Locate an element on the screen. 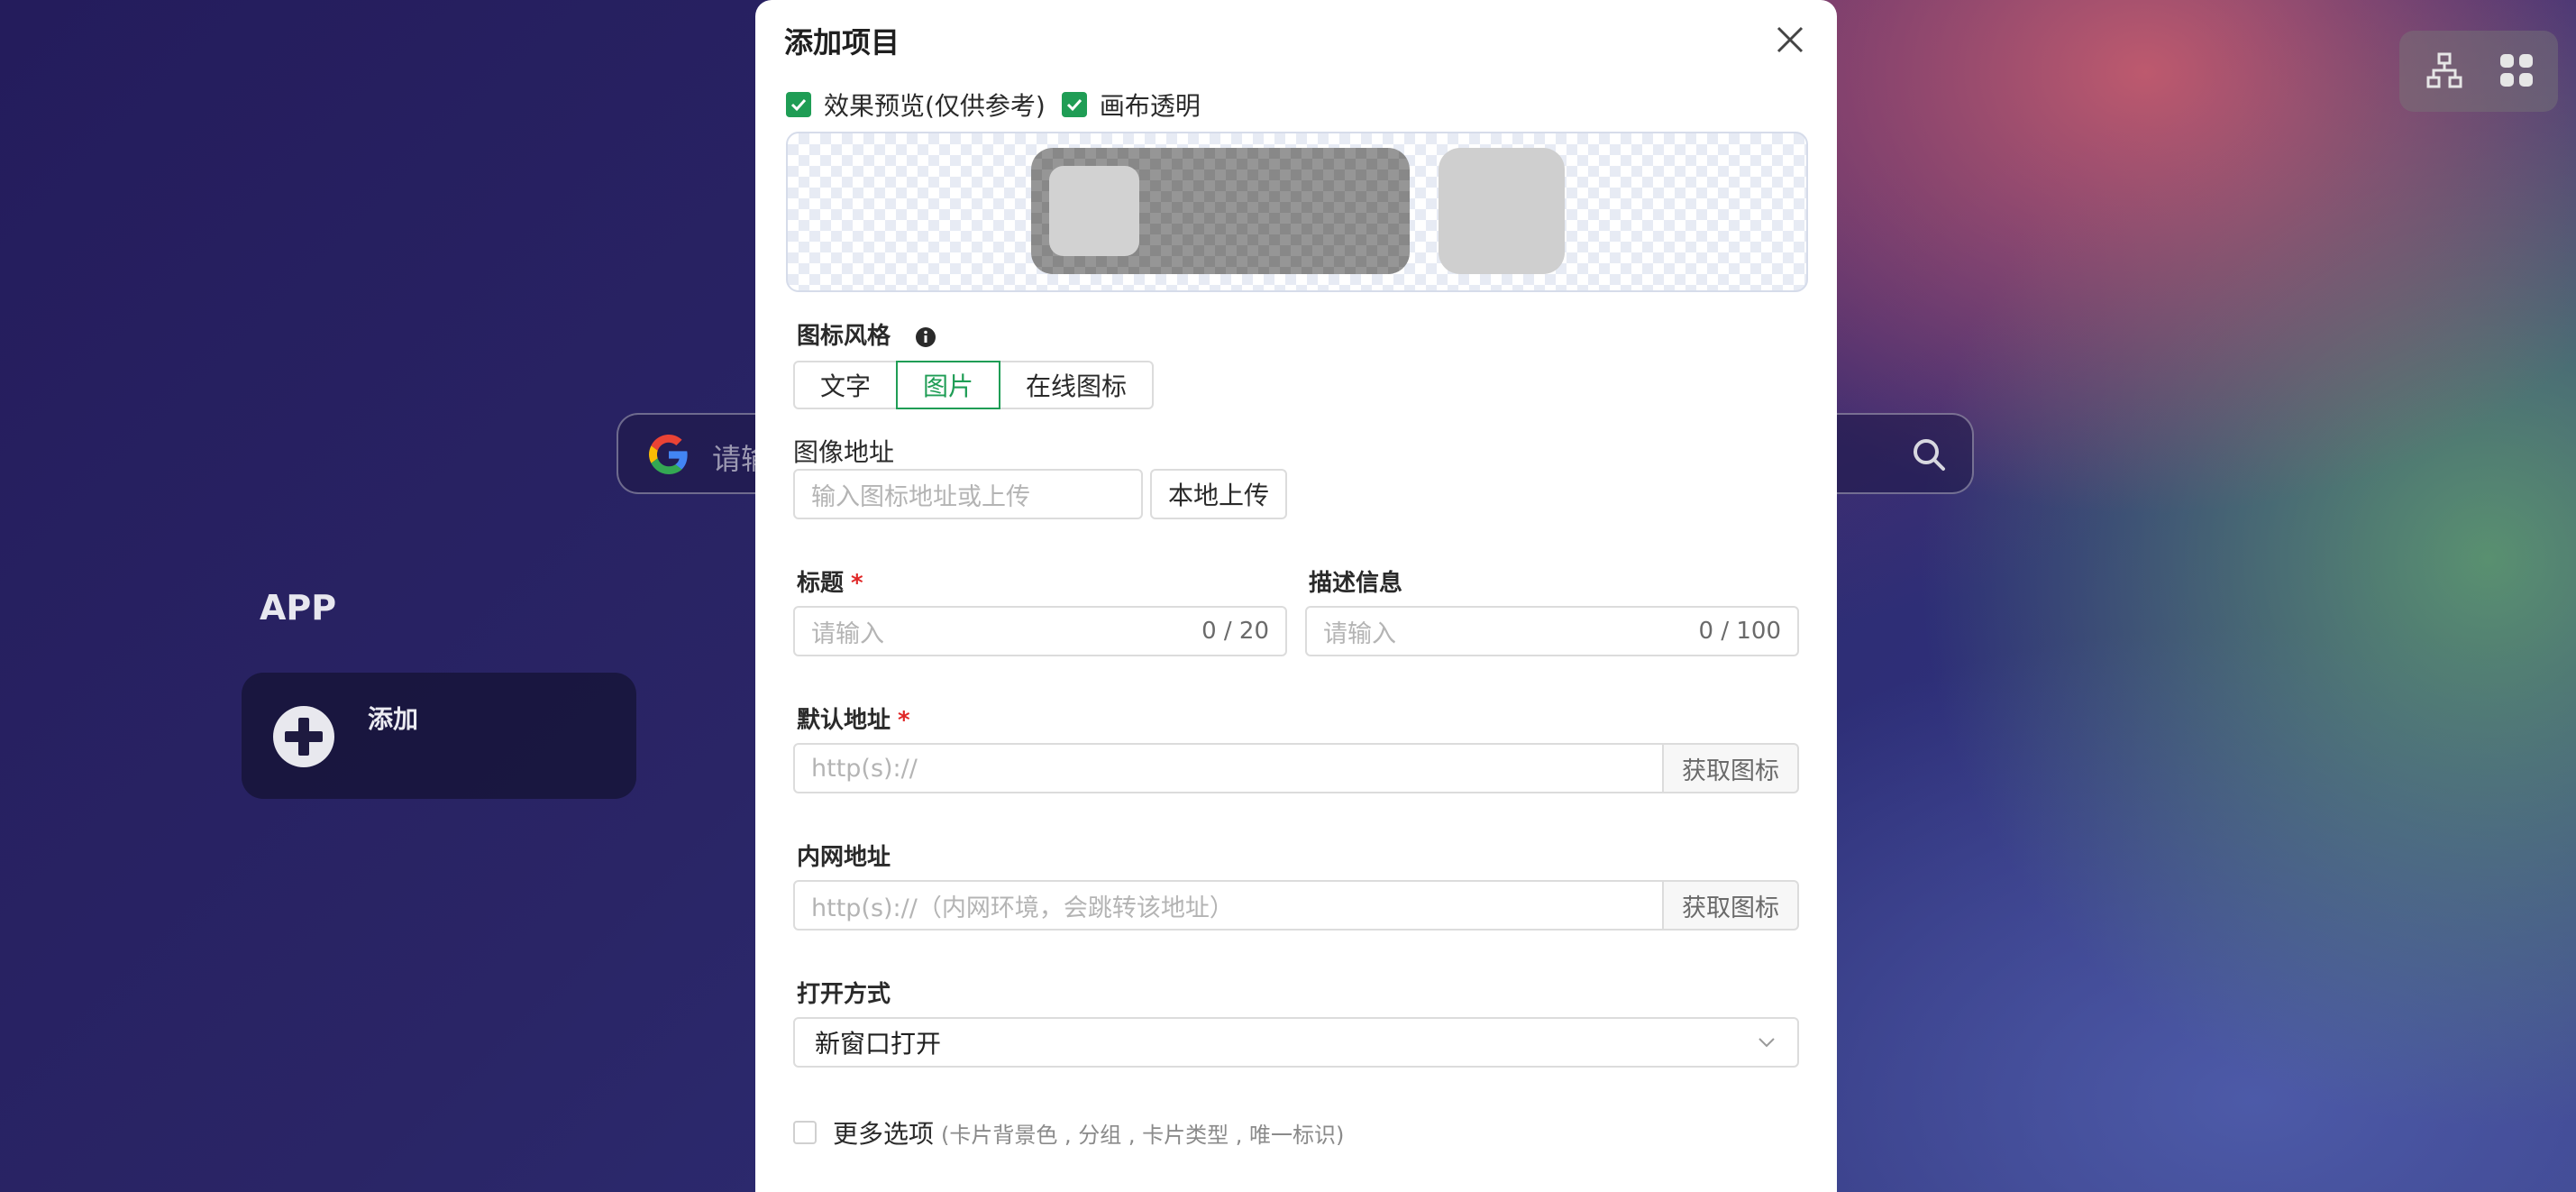  open-mode-label: 打开方式 is located at coordinates (844, 995).